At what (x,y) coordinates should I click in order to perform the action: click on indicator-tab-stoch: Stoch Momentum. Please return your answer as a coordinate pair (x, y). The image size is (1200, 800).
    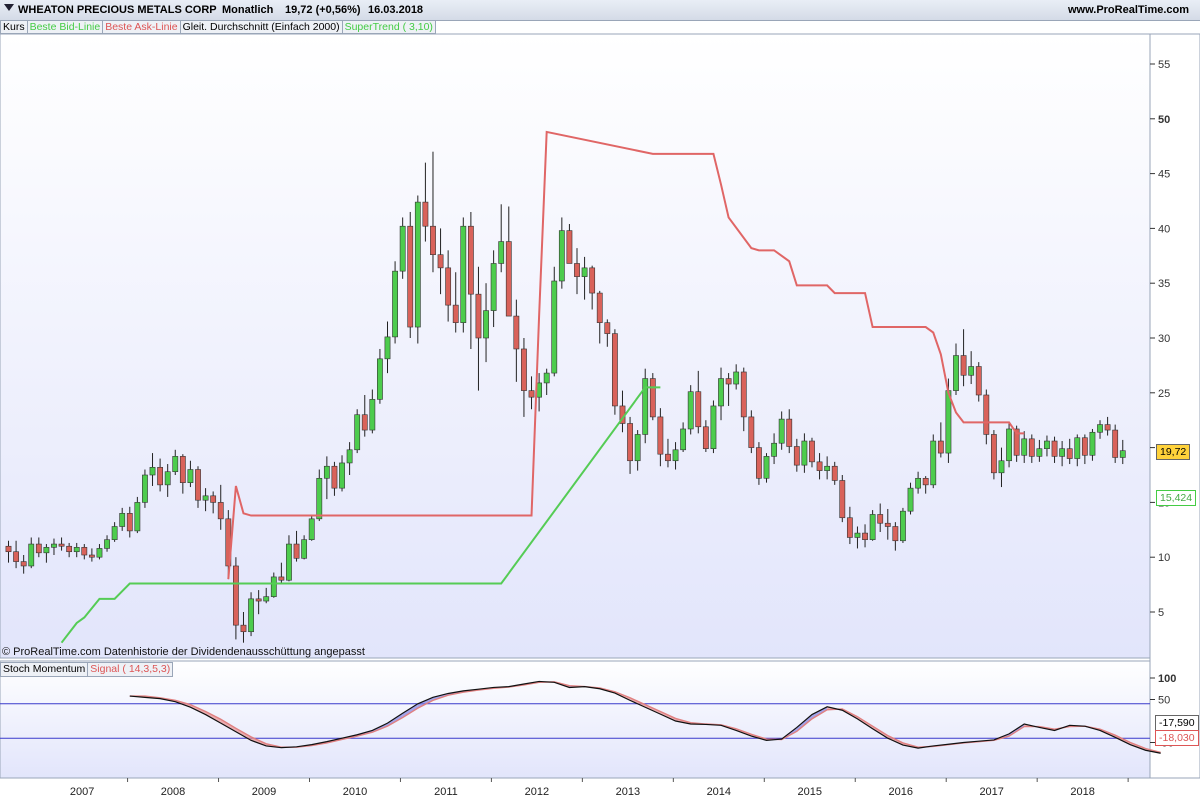
    Looking at the image, I should click on (44, 669).